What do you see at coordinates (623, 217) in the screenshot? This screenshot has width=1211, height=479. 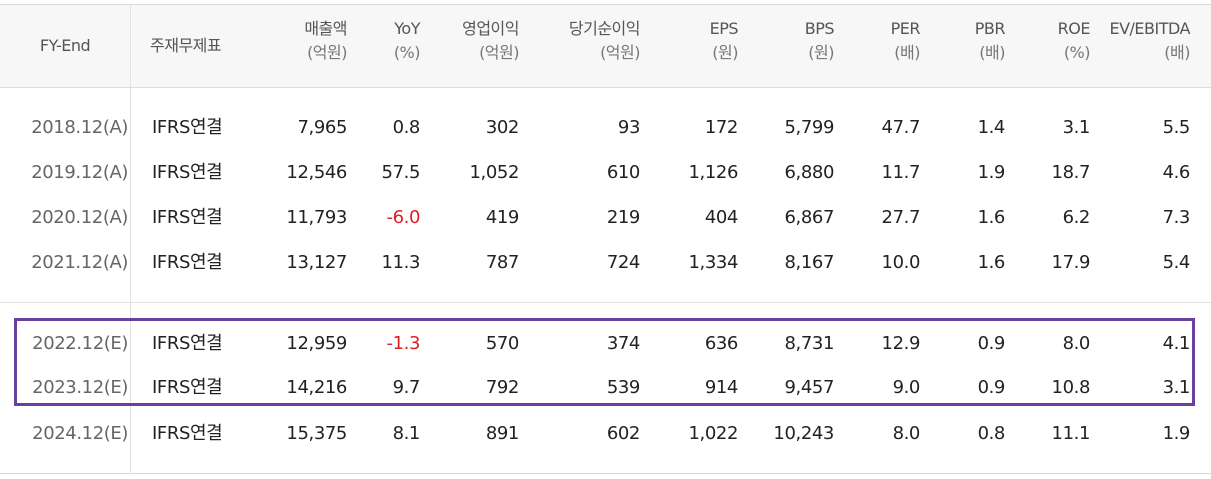 I see `cell-net-income: 219` at bounding box center [623, 217].